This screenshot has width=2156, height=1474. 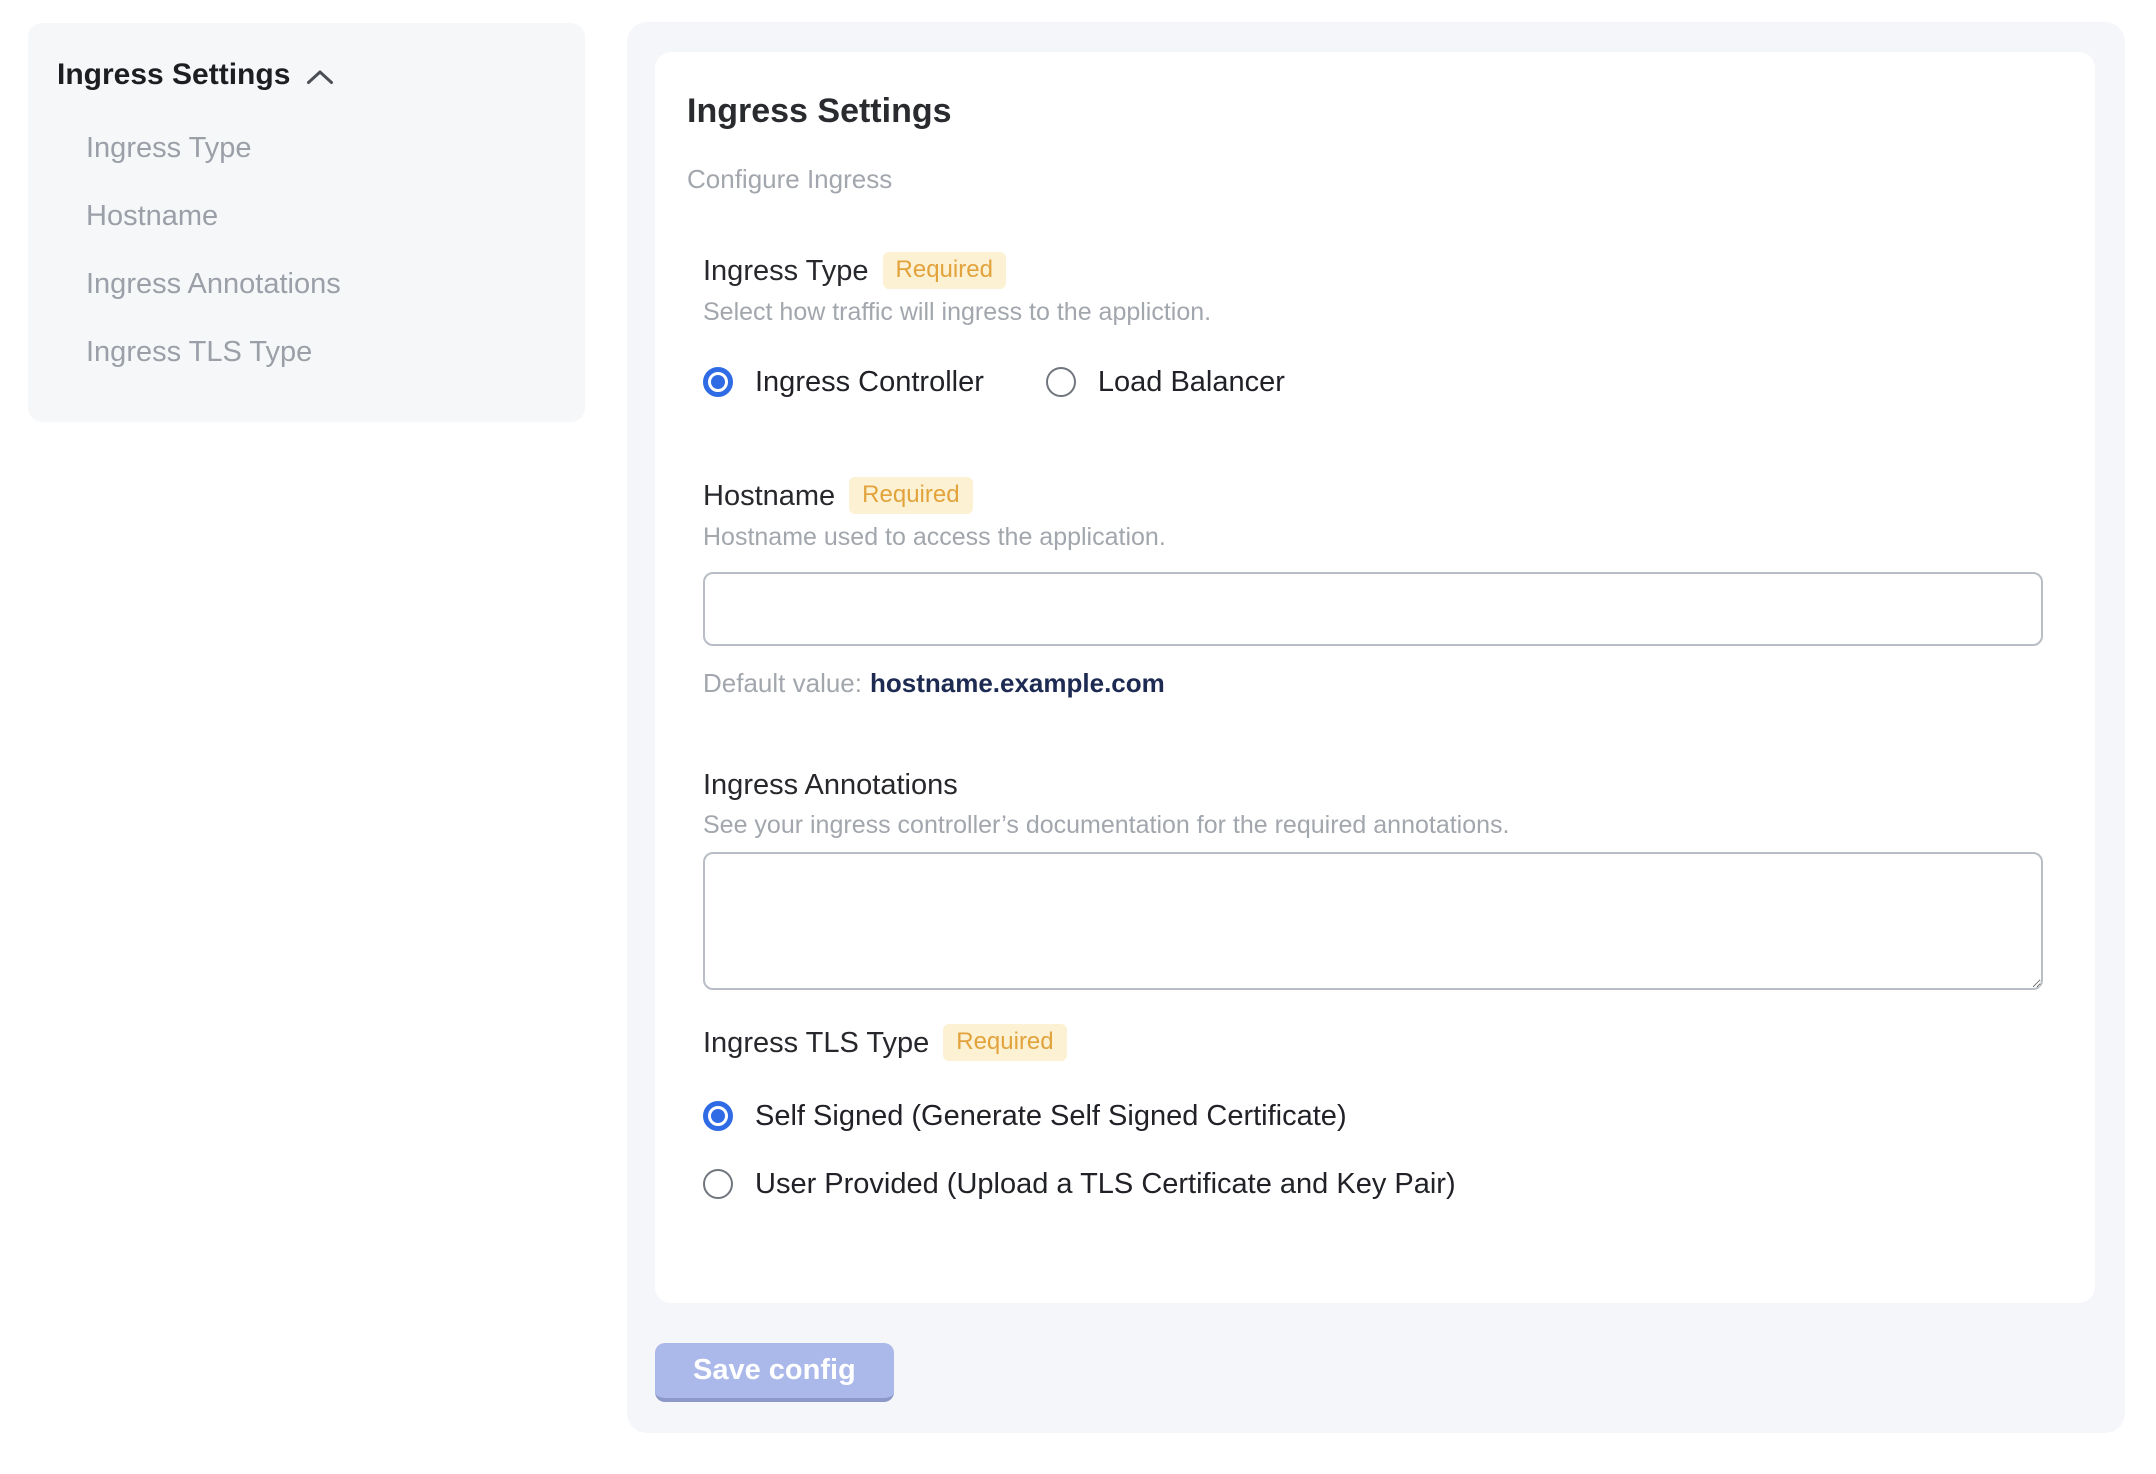 What do you see at coordinates (718, 1184) in the screenshot?
I see `radio-icon-user-provided` at bounding box center [718, 1184].